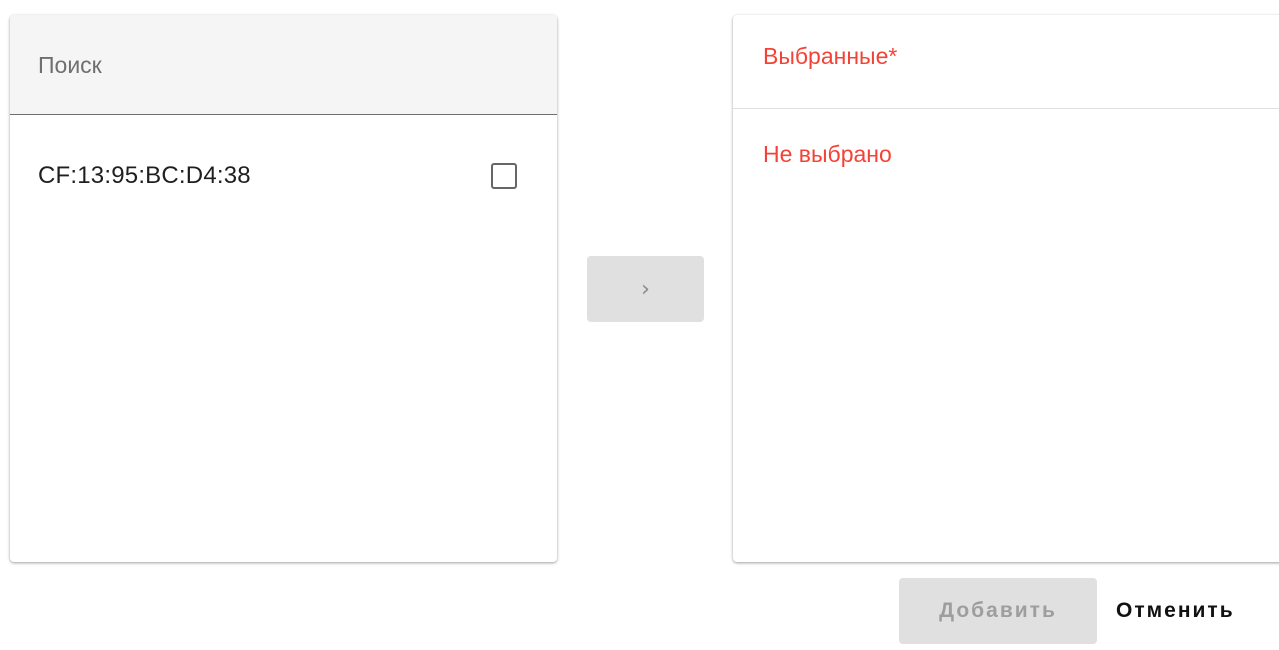  What do you see at coordinates (283, 176) in the screenshot?
I see `list-item: CF:13:95:BC:D4:38` at bounding box center [283, 176].